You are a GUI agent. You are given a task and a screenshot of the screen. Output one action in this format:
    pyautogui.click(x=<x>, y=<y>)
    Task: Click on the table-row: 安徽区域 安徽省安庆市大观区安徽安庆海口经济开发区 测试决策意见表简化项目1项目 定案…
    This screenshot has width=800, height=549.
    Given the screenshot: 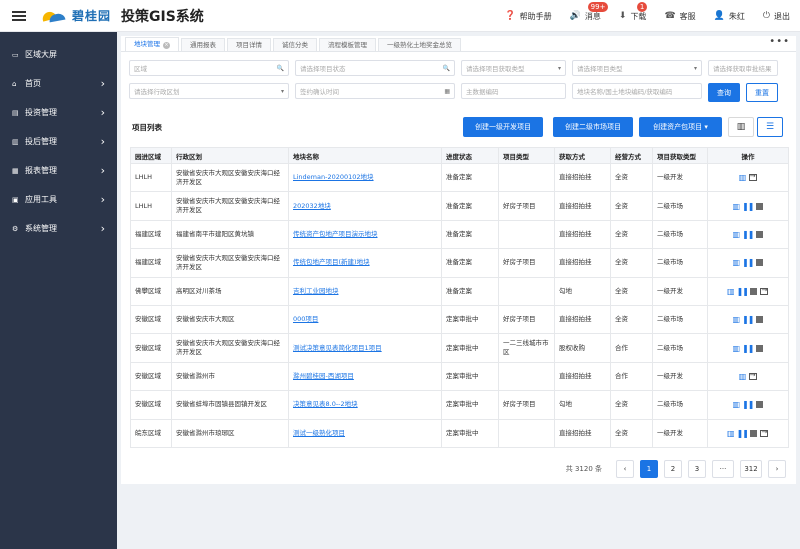 What is the action you would take?
    pyautogui.click(x=459, y=348)
    